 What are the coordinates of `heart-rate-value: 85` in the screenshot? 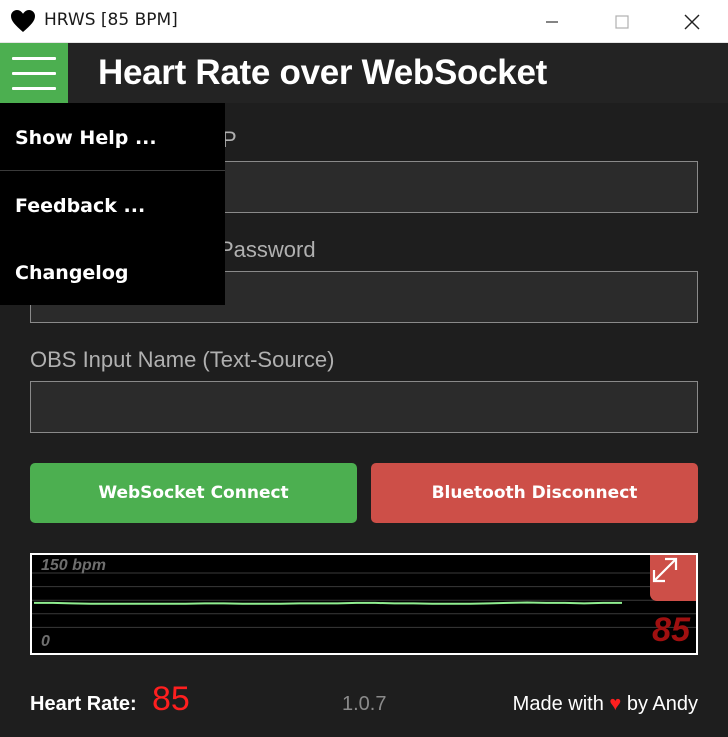 It's located at (171, 699).